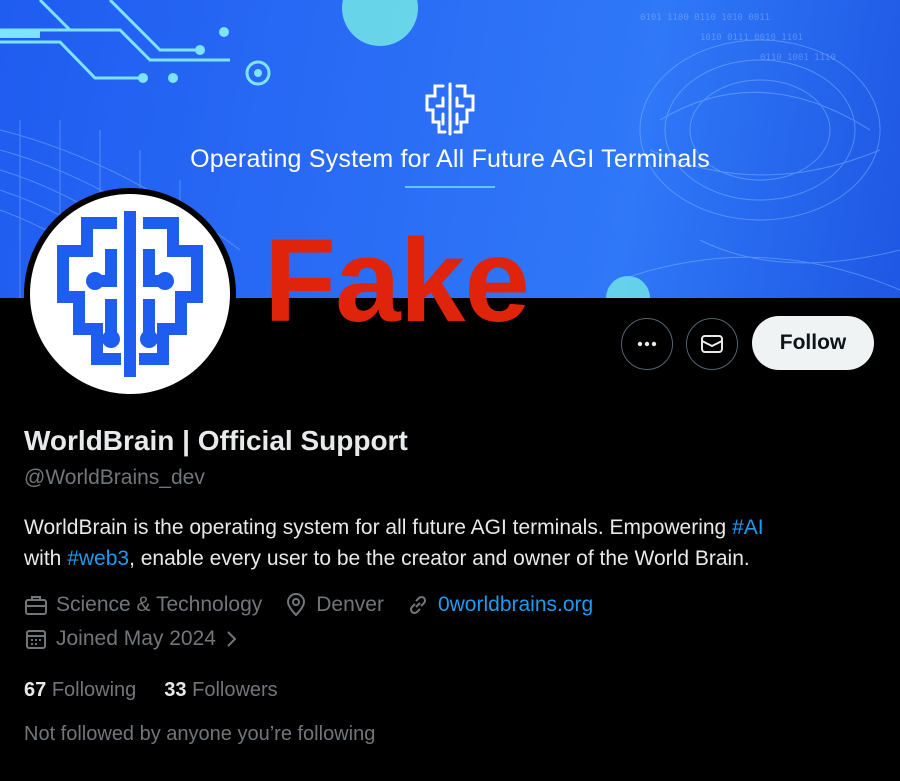 The width and height of the screenshot is (900, 781). Describe the element at coordinates (813, 343) in the screenshot. I see `follow-button: Follow` at that location.